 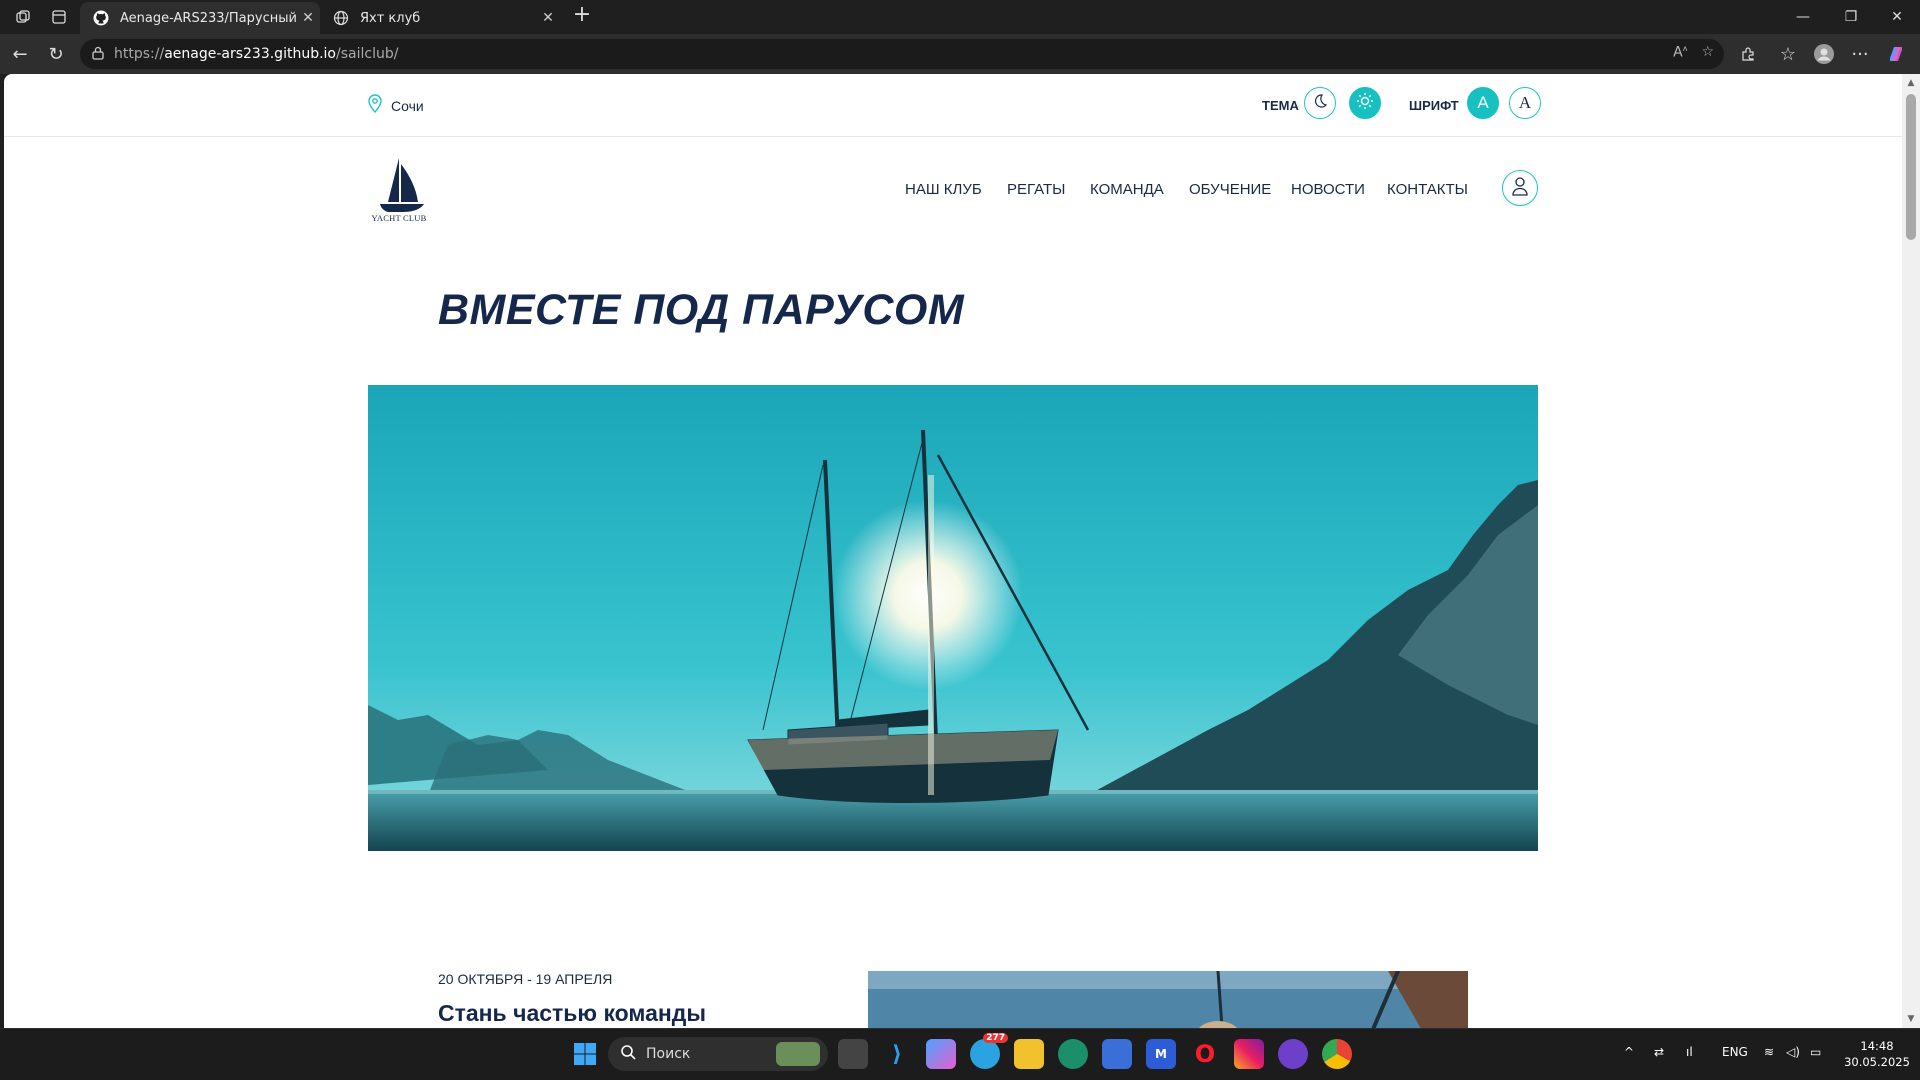 What do you see at coordinates (1230, 189) in the screenshot?
I see `nav-item-training: ОБУЧЕНИЕ` at bounding box center [1230, 189].